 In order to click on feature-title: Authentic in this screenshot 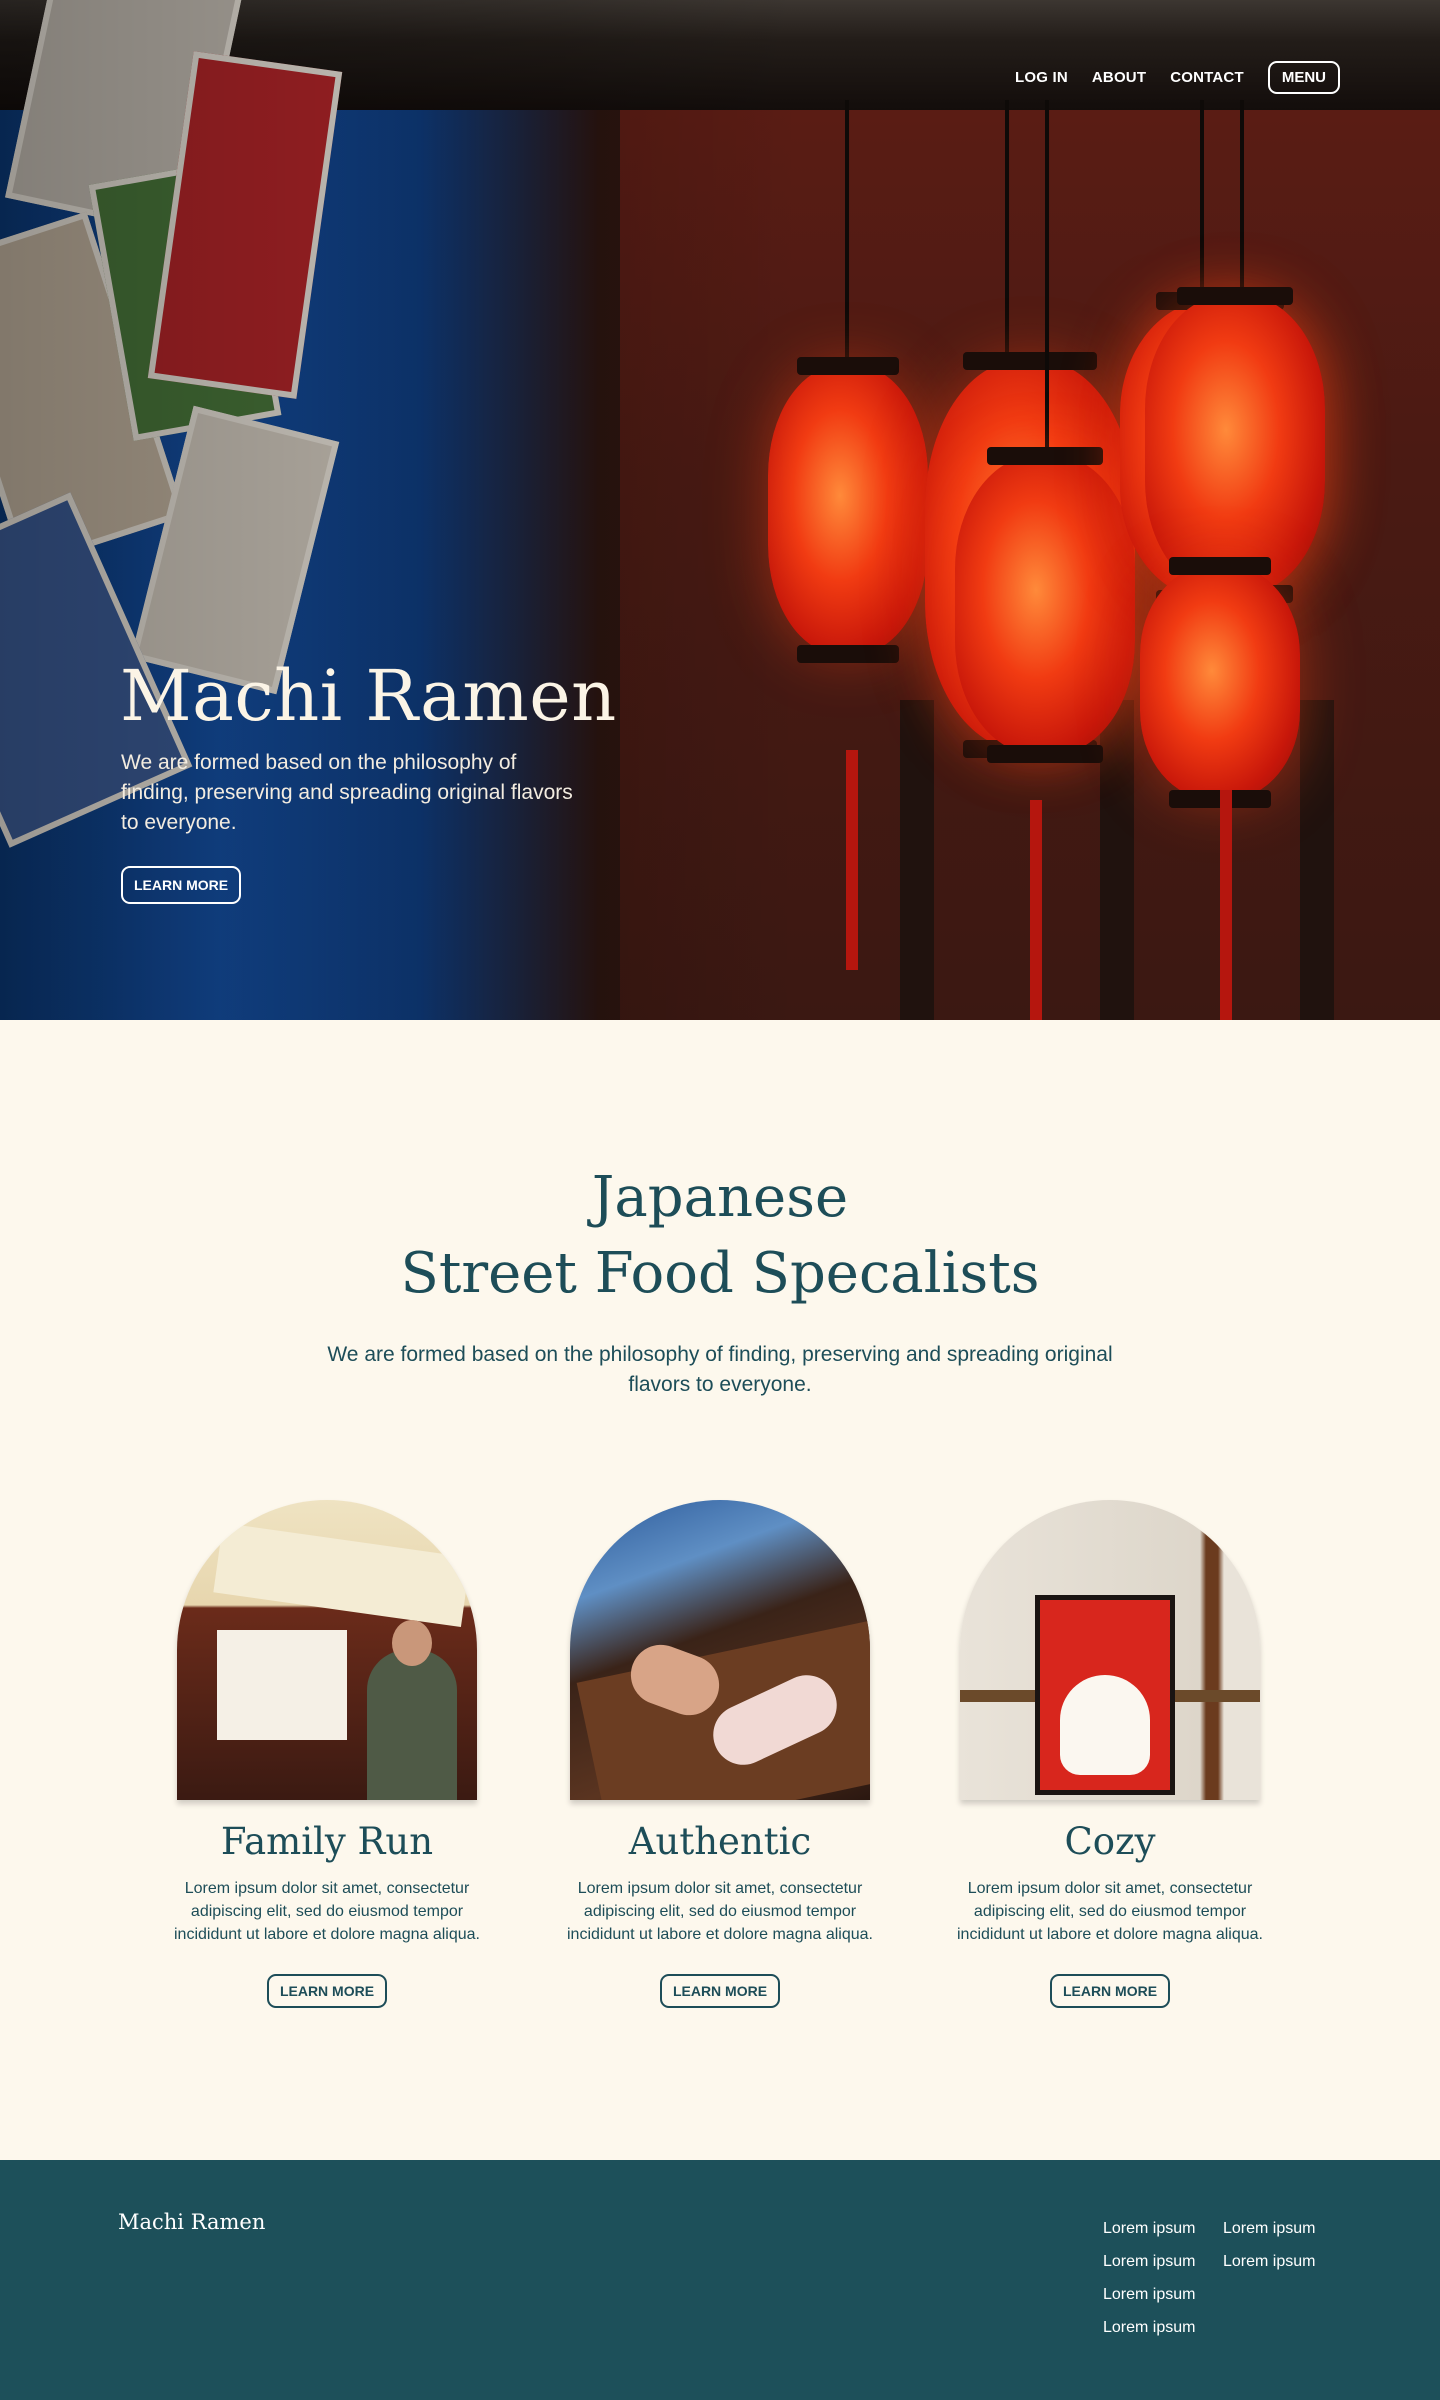, I will do `click(720, 1841)`.